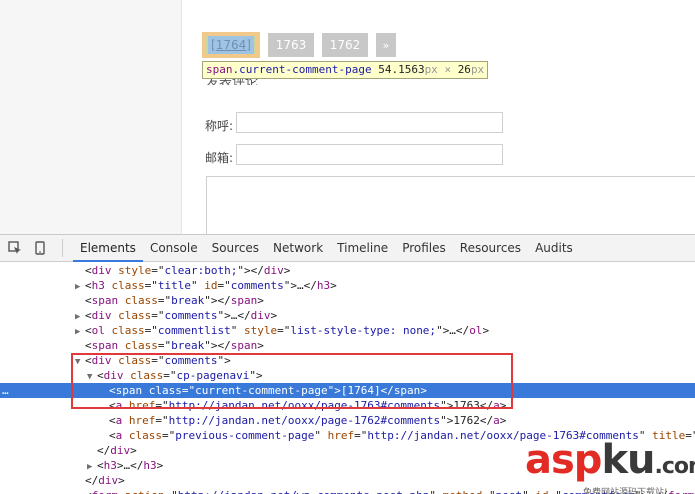 This screenshot has width=695, height=494. I want to click on tooltip-class: .current-comment-page, so click(302, 69).